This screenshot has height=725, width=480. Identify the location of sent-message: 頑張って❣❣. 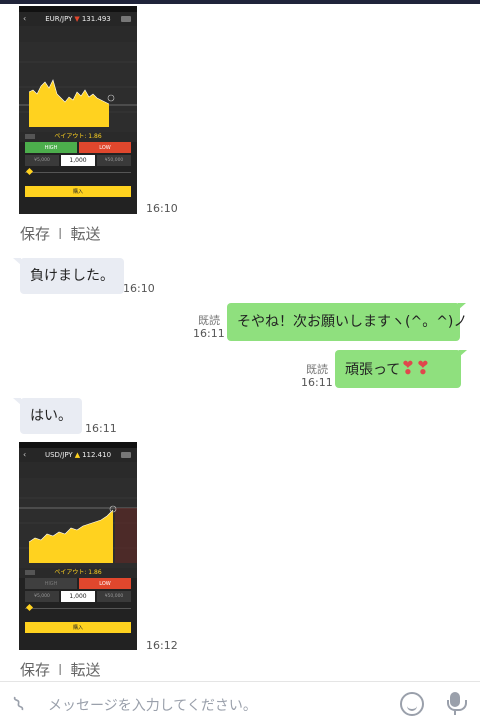
(398, 369).